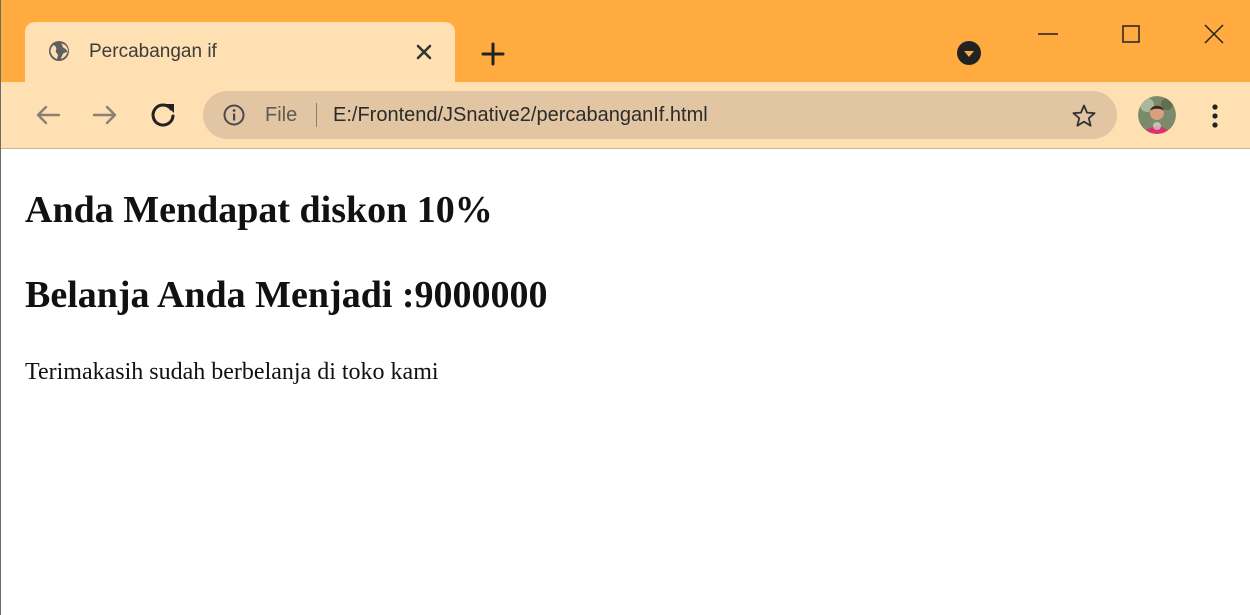  I want to click on arrow-right-icon, so click(105, 115).